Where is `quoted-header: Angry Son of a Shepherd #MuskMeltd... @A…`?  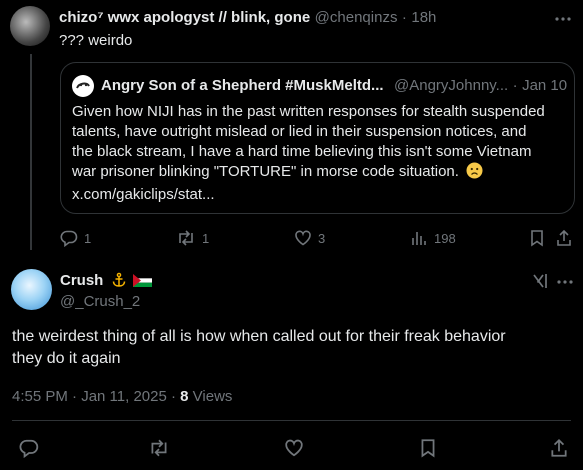
quoted-header: Angry Son of a Shepherd #MuskMeltd... @A… is located at coordinates (334, 86).